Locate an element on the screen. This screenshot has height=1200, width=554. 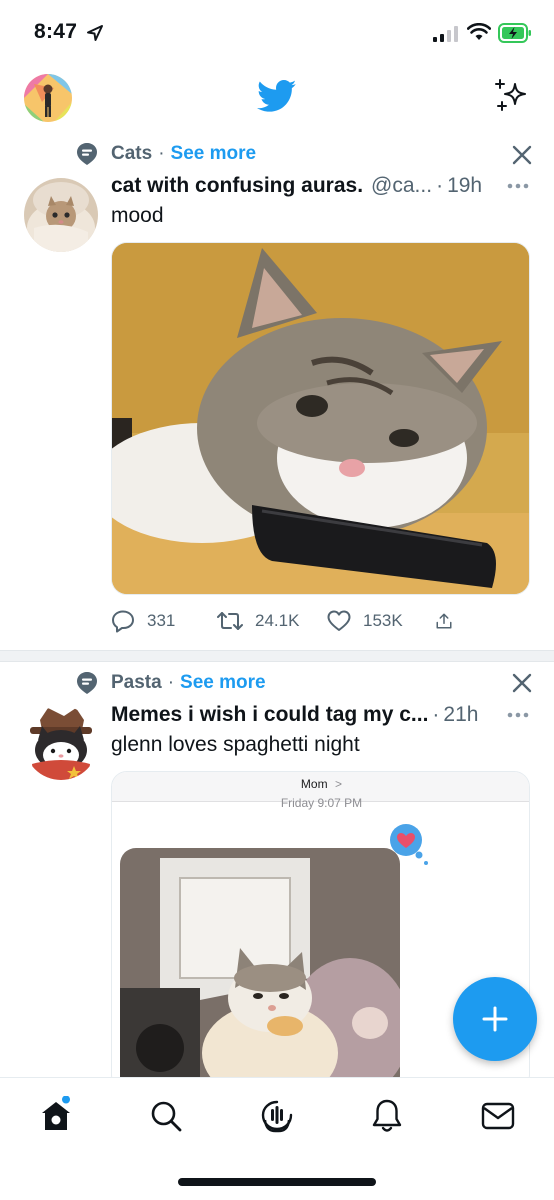
see-more-link: See more is located at coordinates (223, 683).